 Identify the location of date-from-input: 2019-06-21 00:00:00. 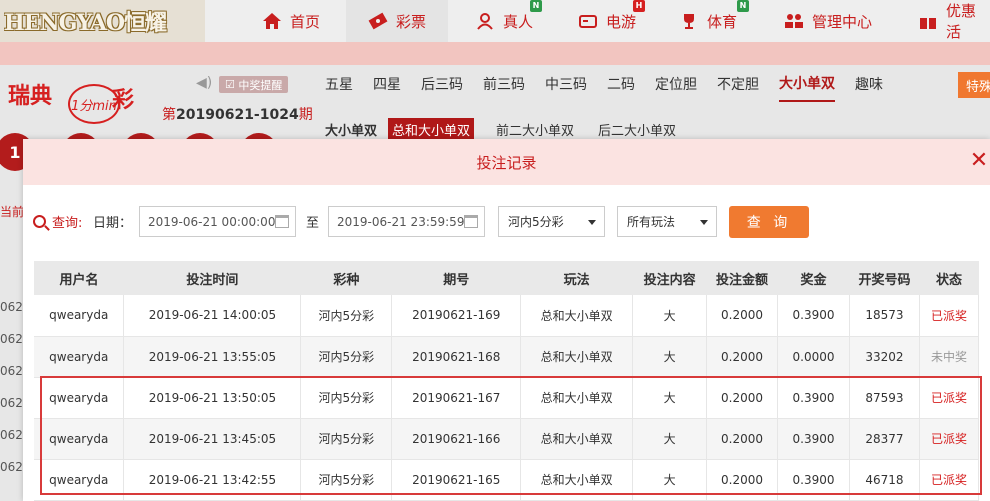
(217, 221).